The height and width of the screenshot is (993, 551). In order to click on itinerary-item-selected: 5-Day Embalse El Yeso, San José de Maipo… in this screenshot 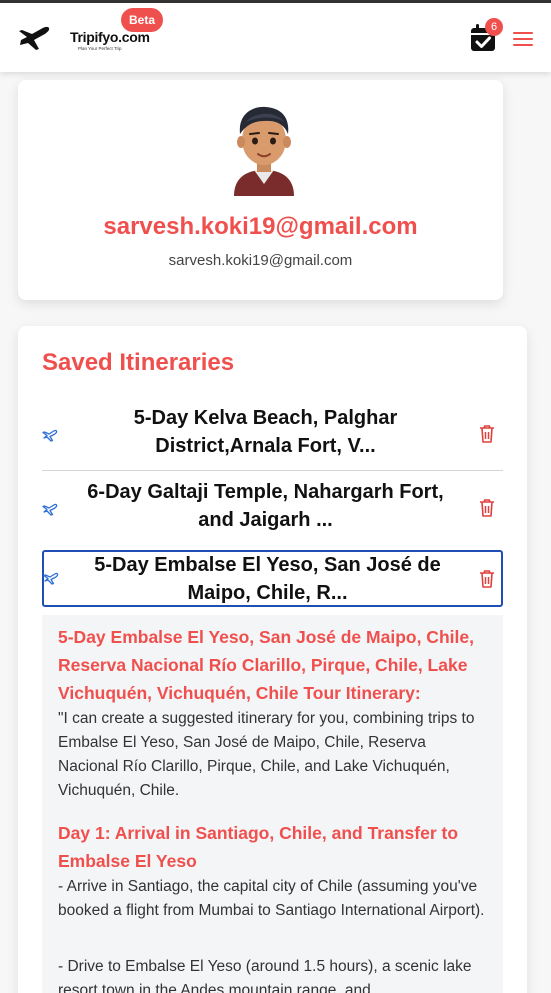, I will do `click(272, 578)`.